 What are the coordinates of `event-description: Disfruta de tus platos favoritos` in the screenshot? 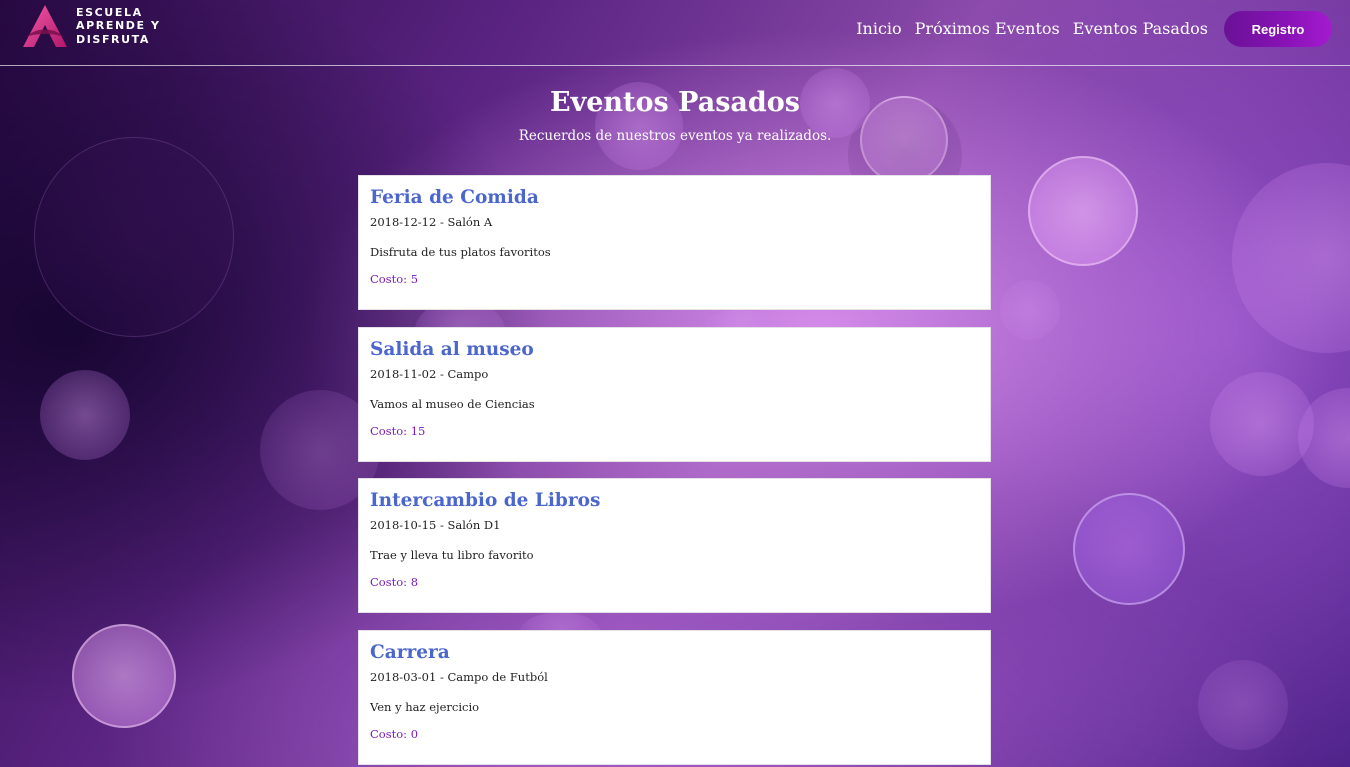 It's located at (460, 252).